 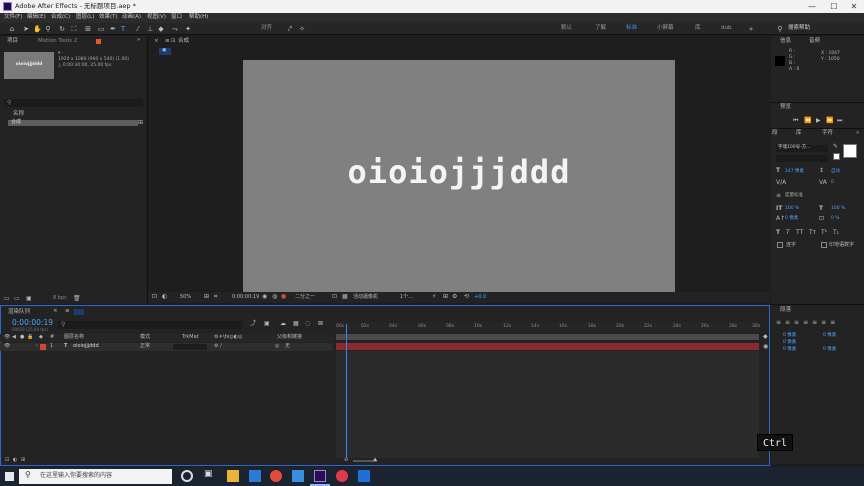 What do you see at coordinates (7, 299) in the screenshot?
I see `interpret-footage-icon: ▭` at bounding box center [7, 299].